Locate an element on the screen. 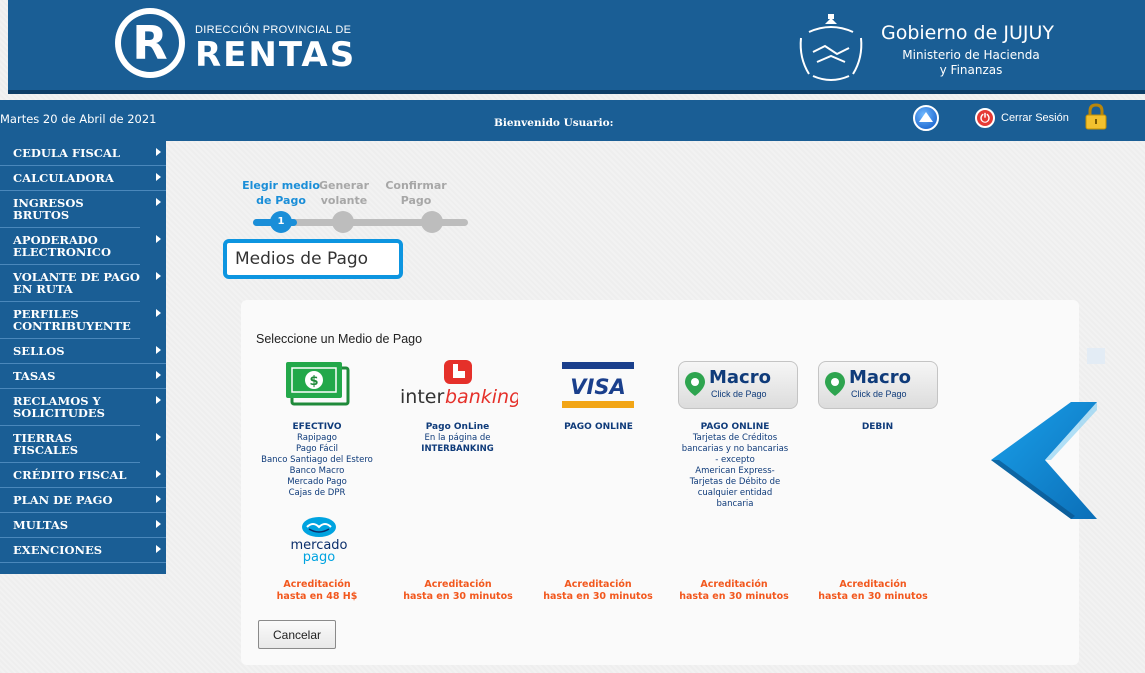 The height and width of the screenshot is (673, 1145). current-date: Martes 20 de Abril de 2021 is located at coordinates (78, 119).